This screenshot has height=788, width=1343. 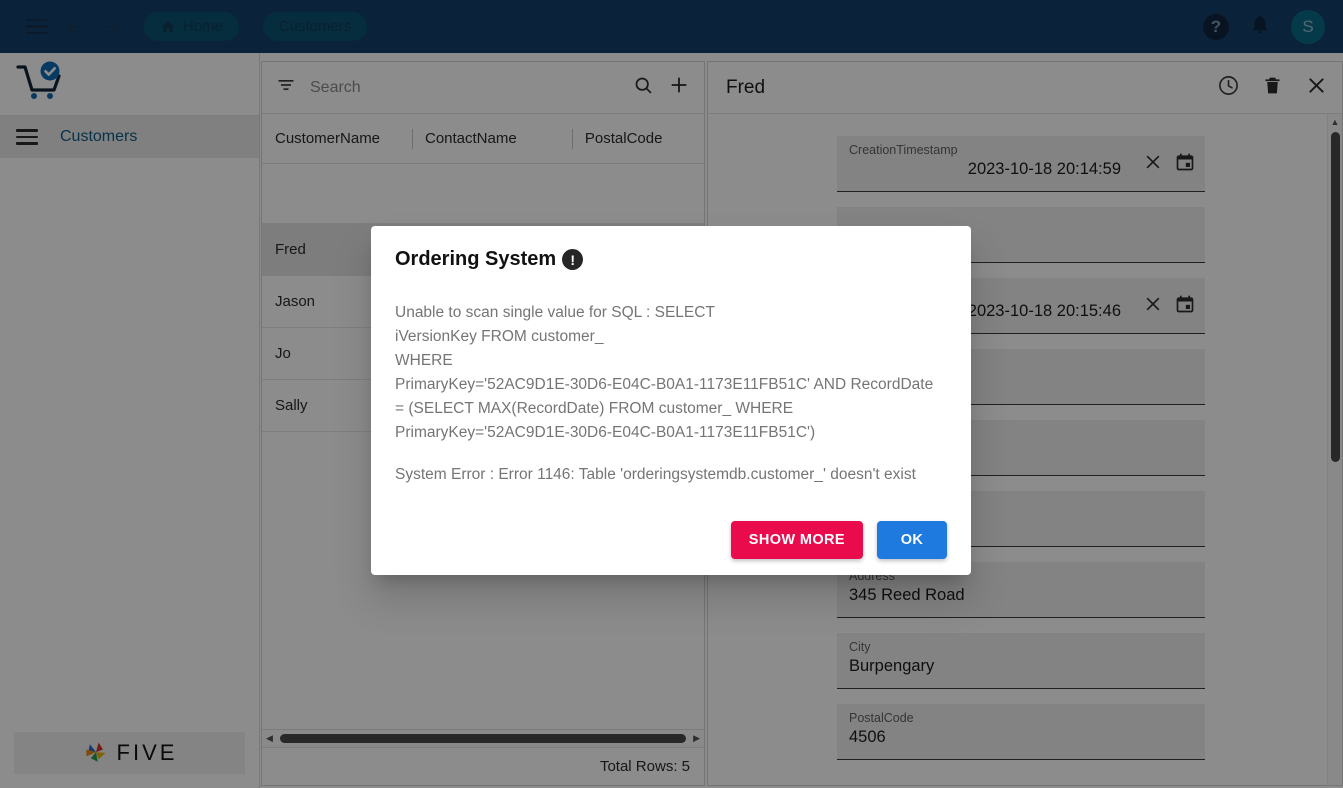 What do you see at coordinates (573, 259) in the screenshot?
I see `exclamation-circle-icon: !` at bounding box center [573, 259].